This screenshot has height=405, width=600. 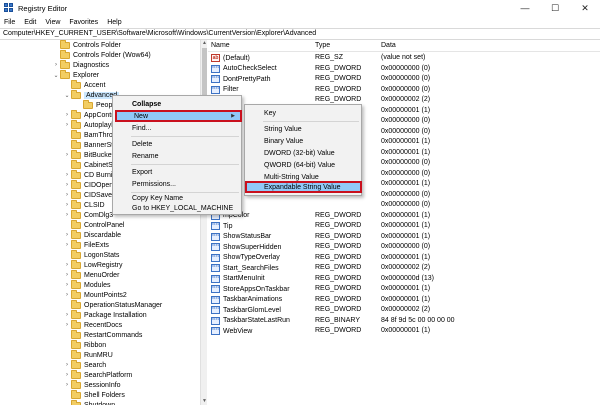 I want to click on tree-node: RunMRU, so click(x=88, y=354).